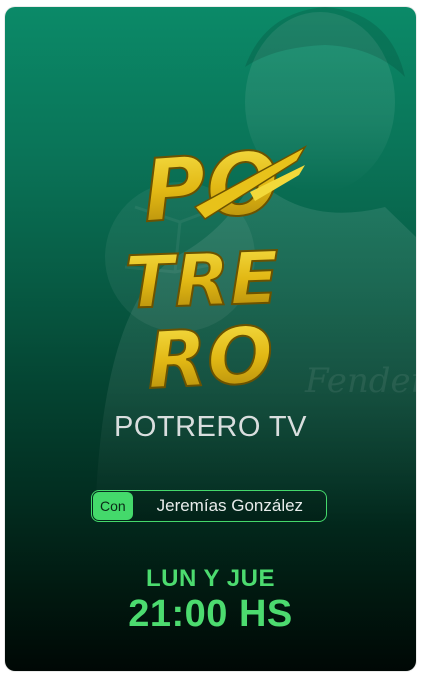  What do you see at coordinates (210, 578) in the screenshot?
I see `schedule-days: LUN Y JUE` at bounding box center [210, 578].